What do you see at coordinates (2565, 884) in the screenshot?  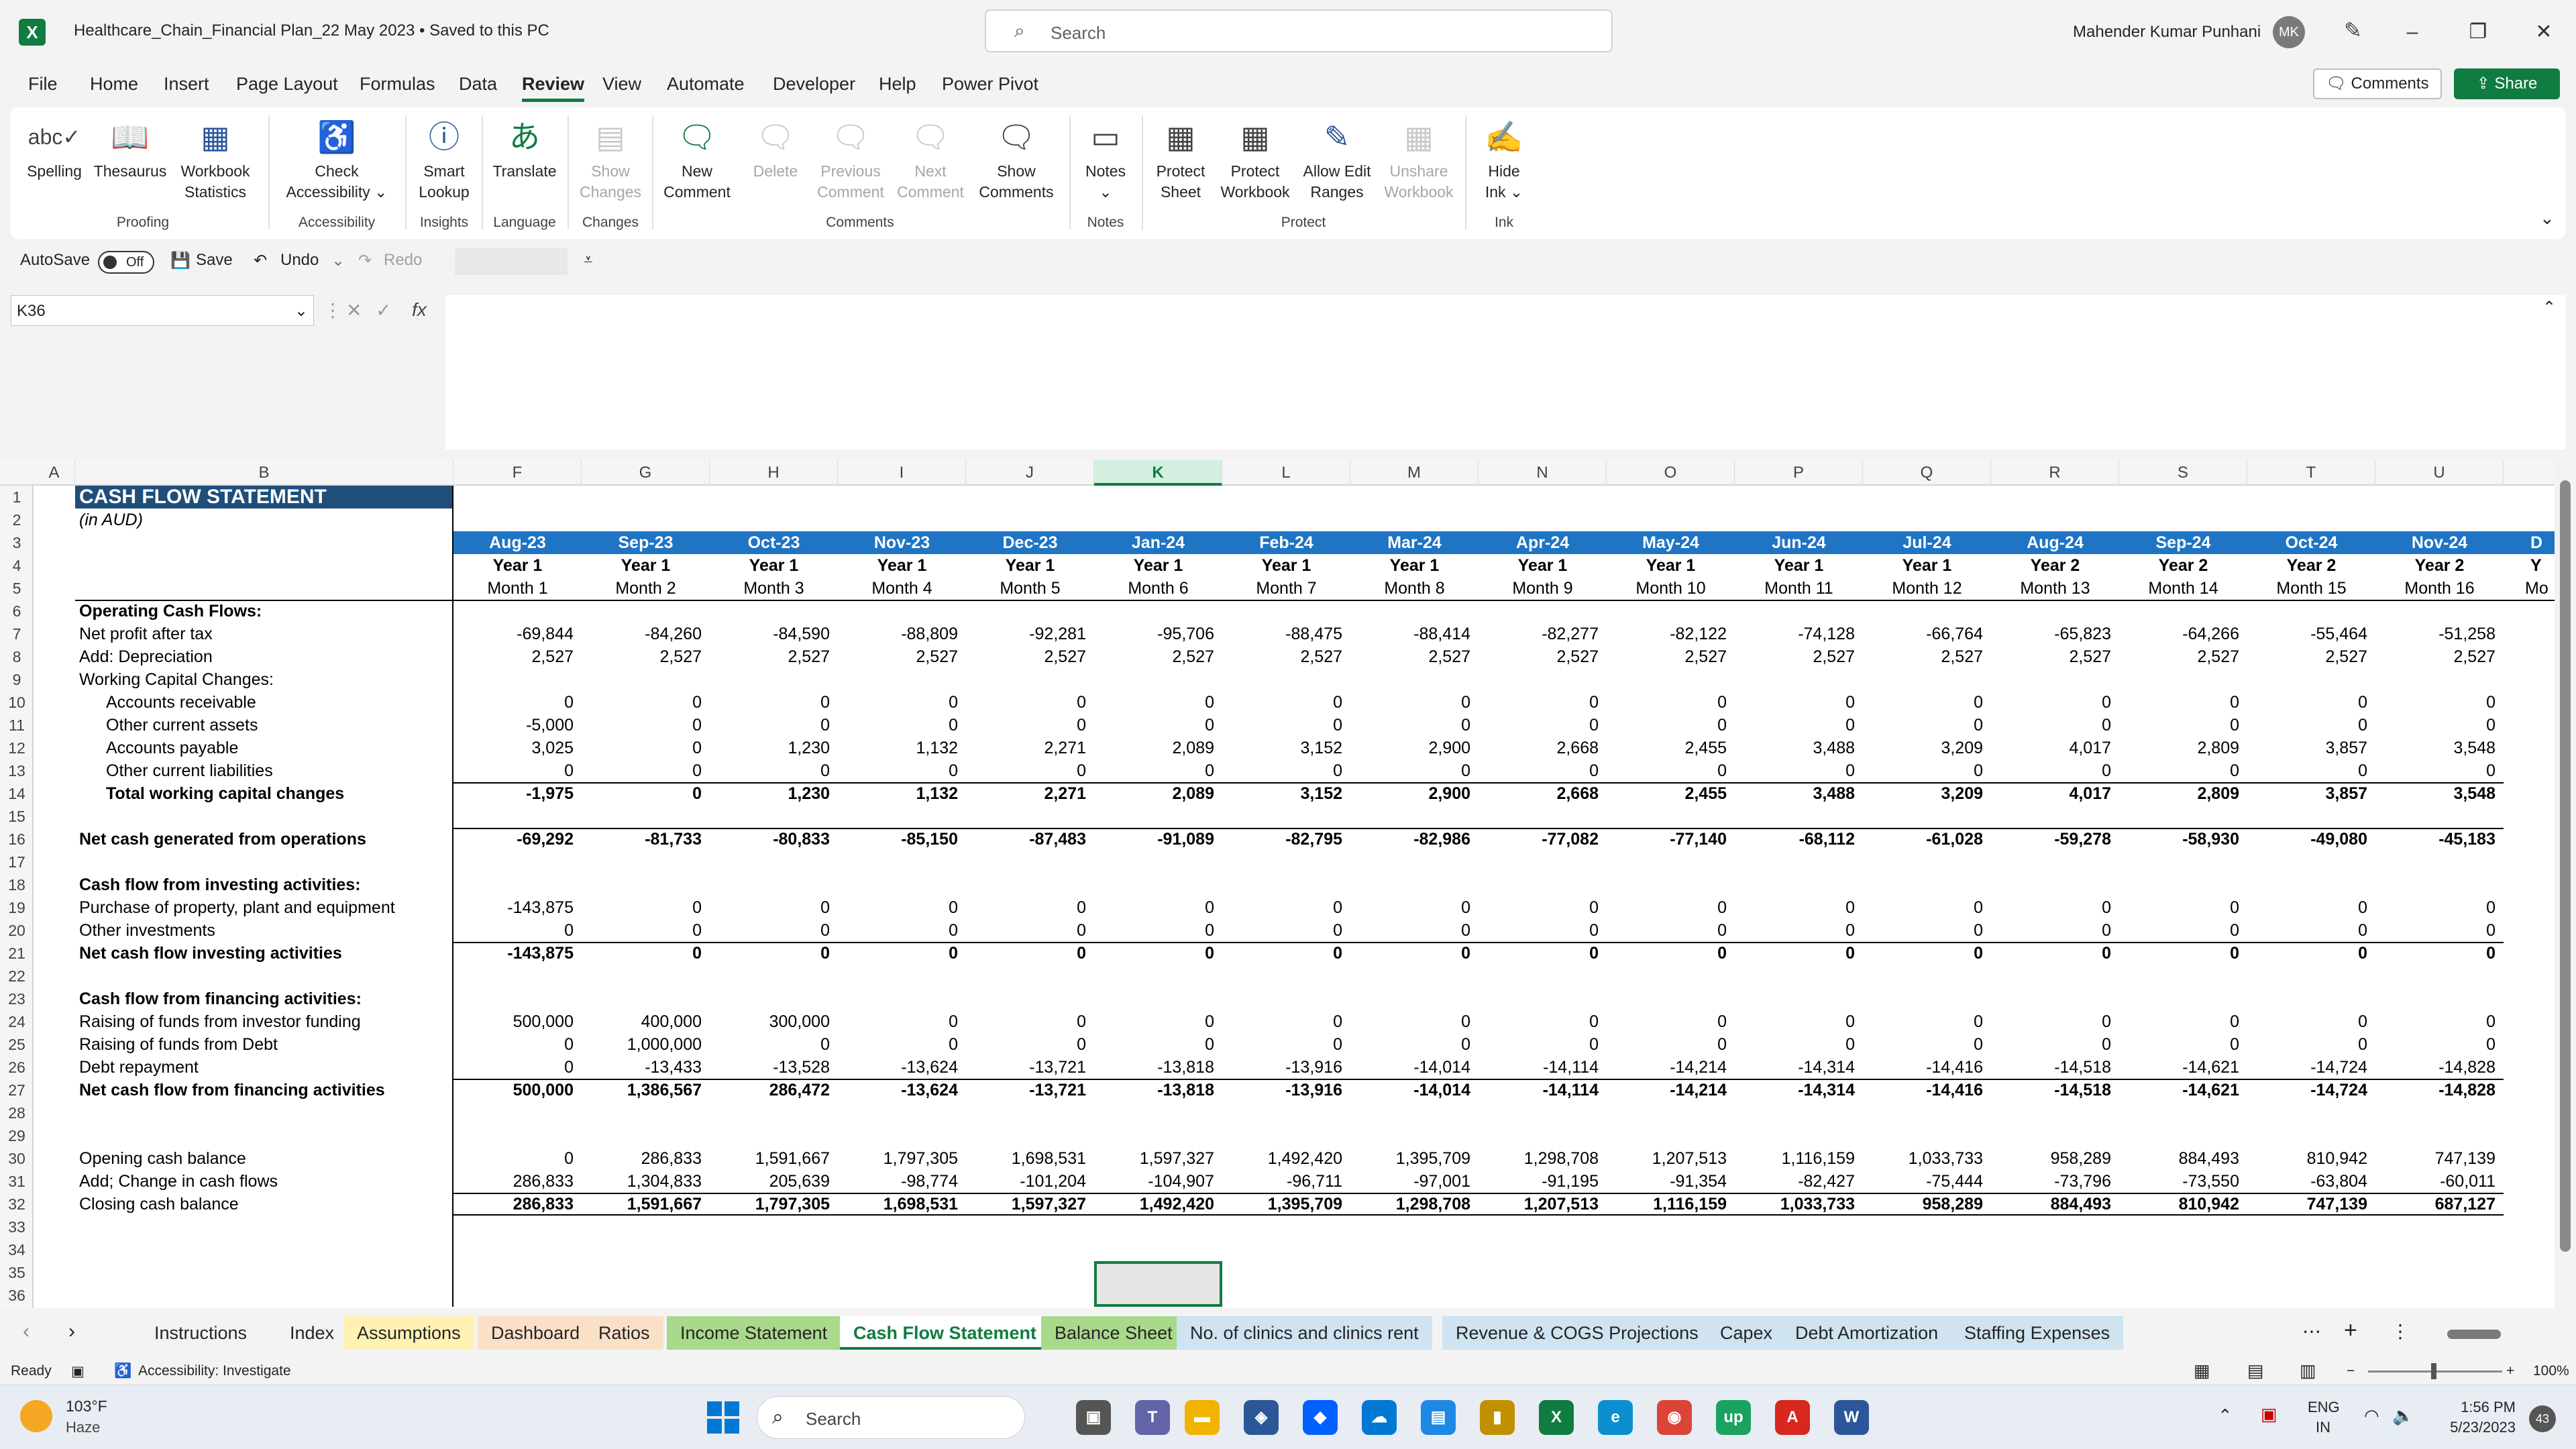 I see `vertical-scrollbar` at bounding box center [2565, 884].